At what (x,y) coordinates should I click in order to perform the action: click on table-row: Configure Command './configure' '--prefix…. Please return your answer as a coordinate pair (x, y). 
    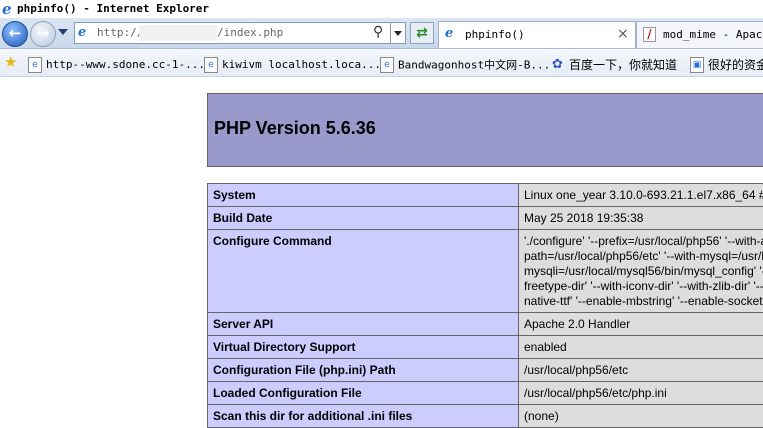
    Looking at the image, I should click on (485, 271).